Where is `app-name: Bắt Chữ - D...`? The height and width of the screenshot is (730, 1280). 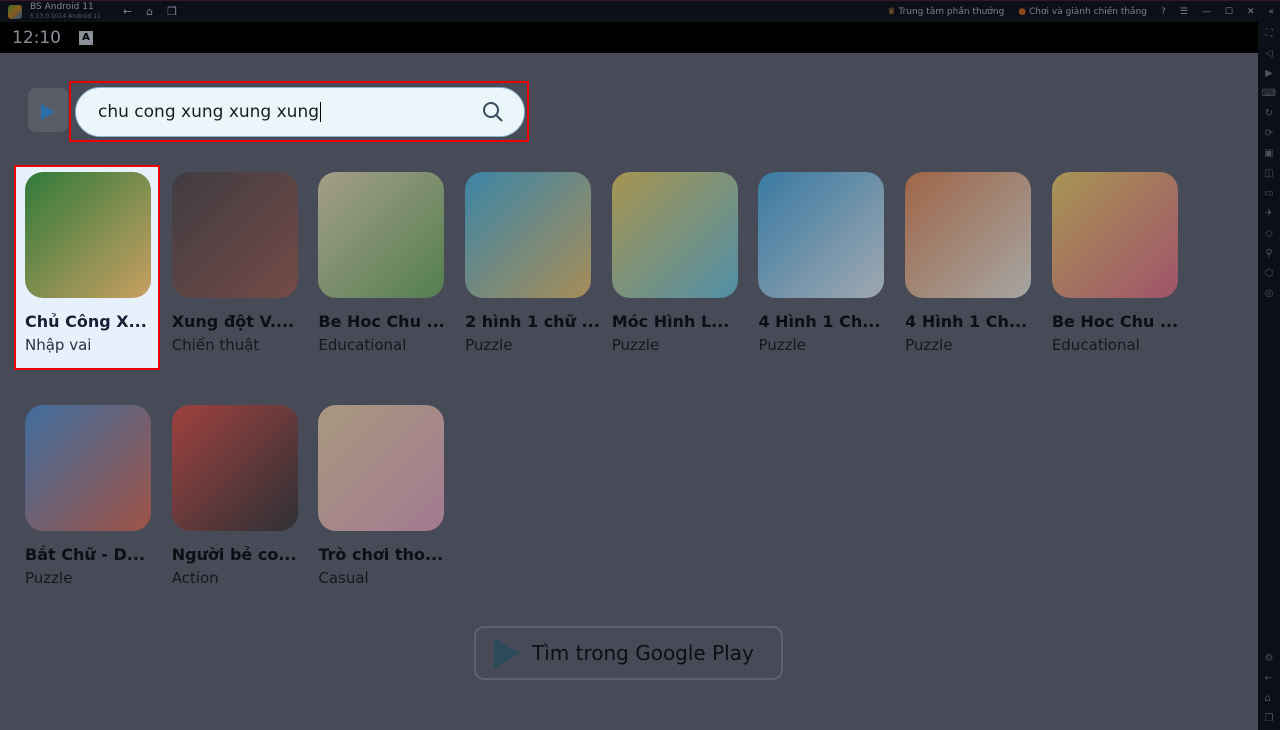 app-name: Bắt Chữ - D... is located at coordinates (85, 554).